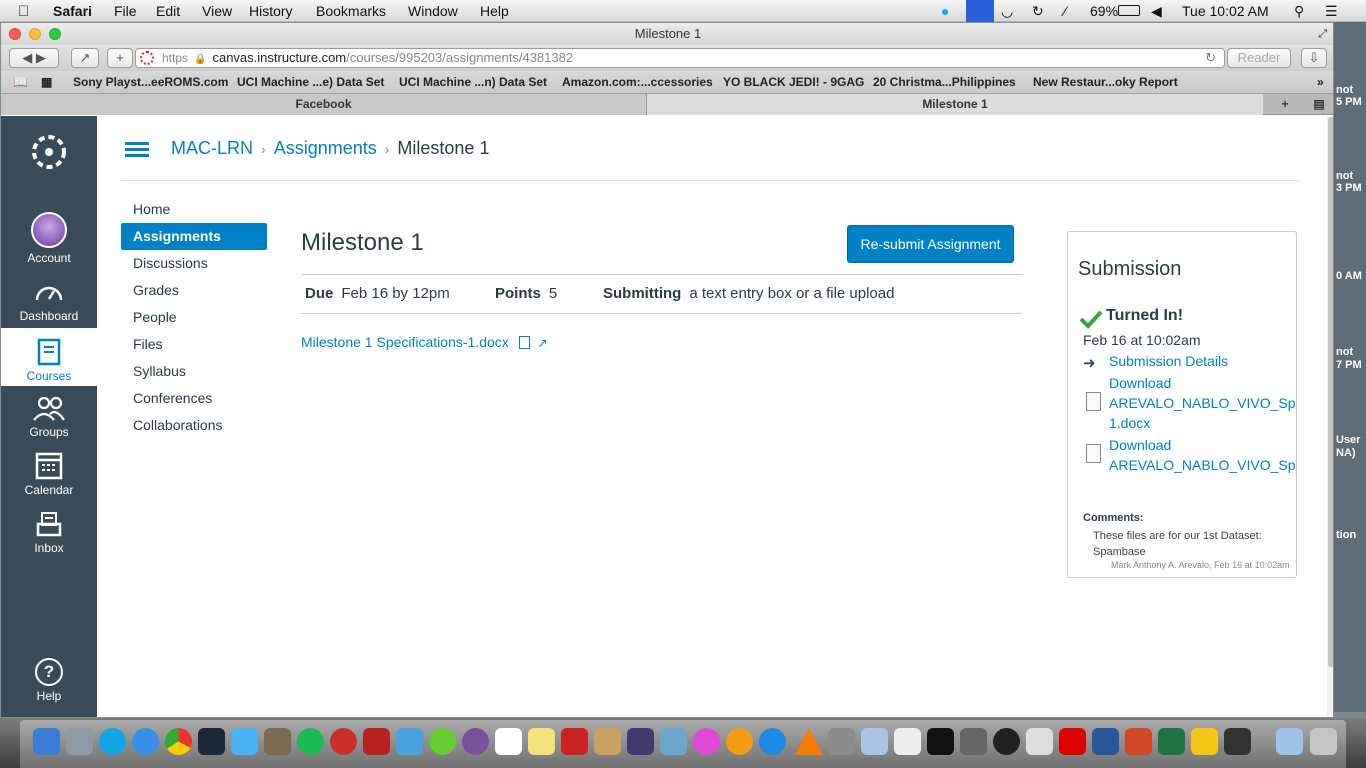  I want to click on steam-icon, so click(211, 741).